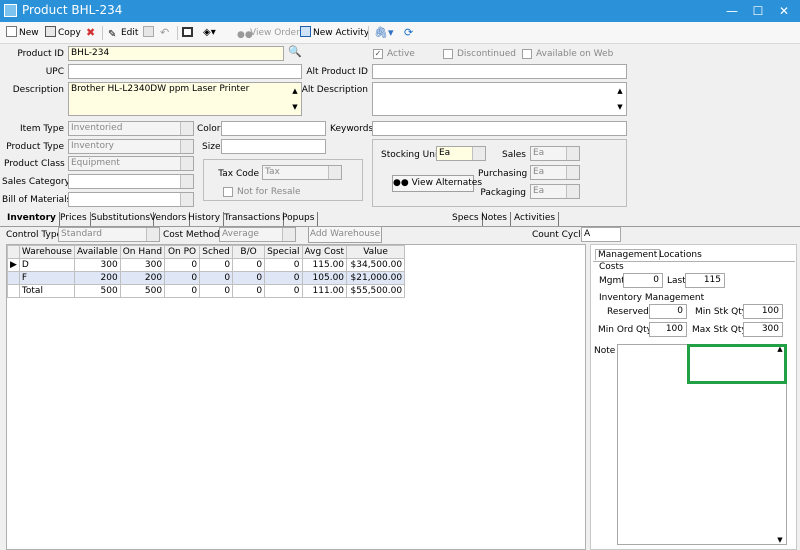 This screenshot has width=800, height=550. I want to click on table-cell: $21,000.00, so click(376, 278).